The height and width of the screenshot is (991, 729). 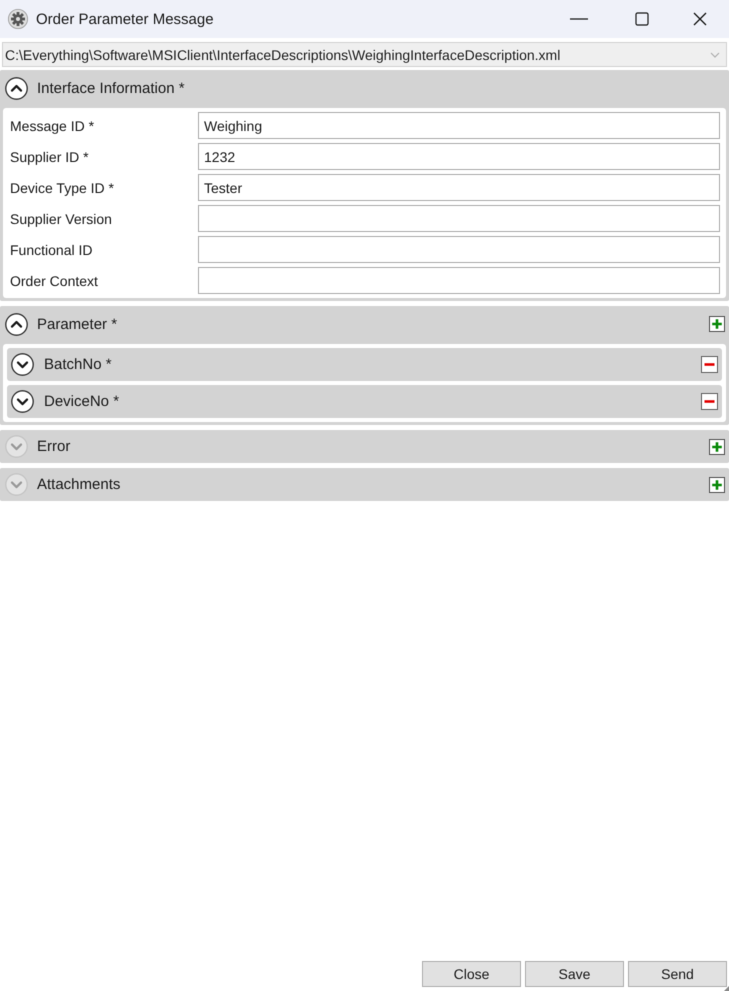 I want to click on field-label: Functional ID, so click(x=52, y=250).